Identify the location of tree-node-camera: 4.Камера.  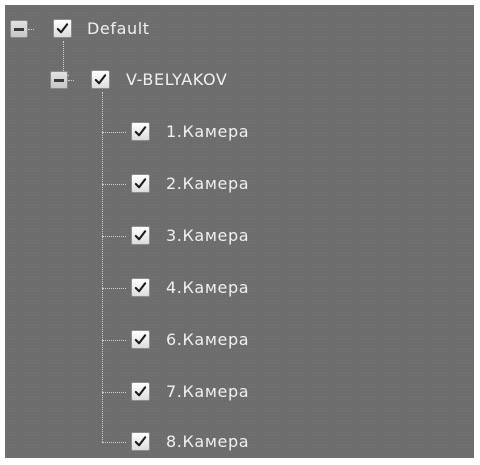
(235, 288).